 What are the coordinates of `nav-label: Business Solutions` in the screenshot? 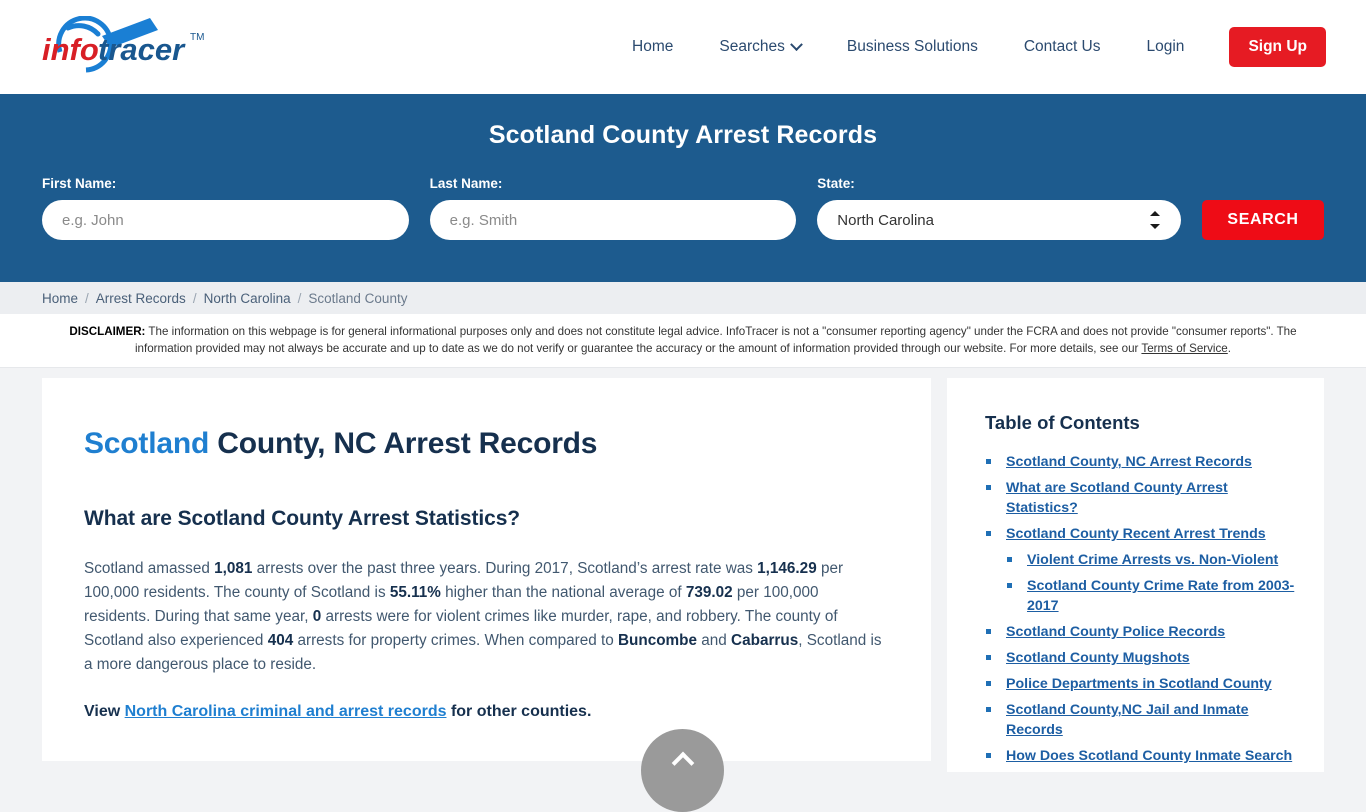 It's located at (912, 46).